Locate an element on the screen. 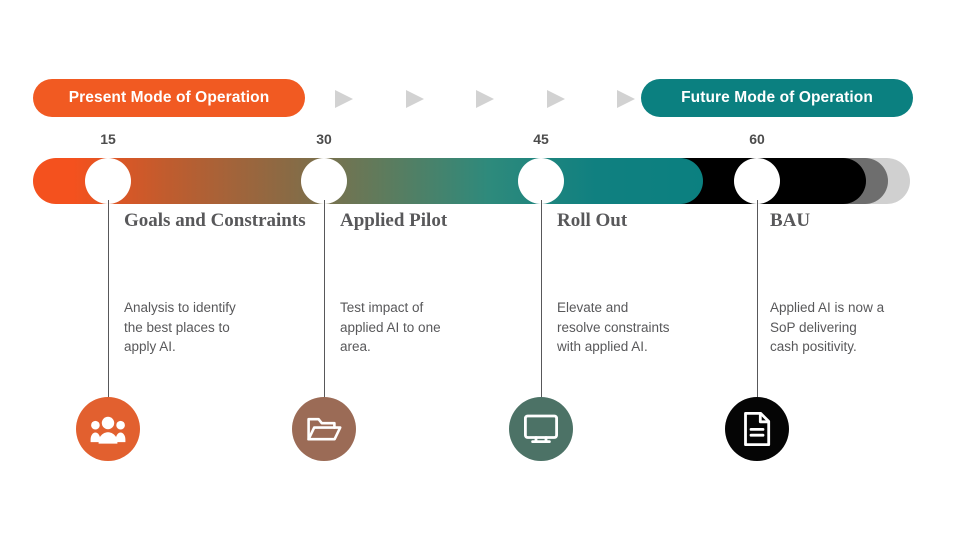 This screenshot has height=540, width=960. stage-icon-circle-roll-out is located at coordinates (541, 429).